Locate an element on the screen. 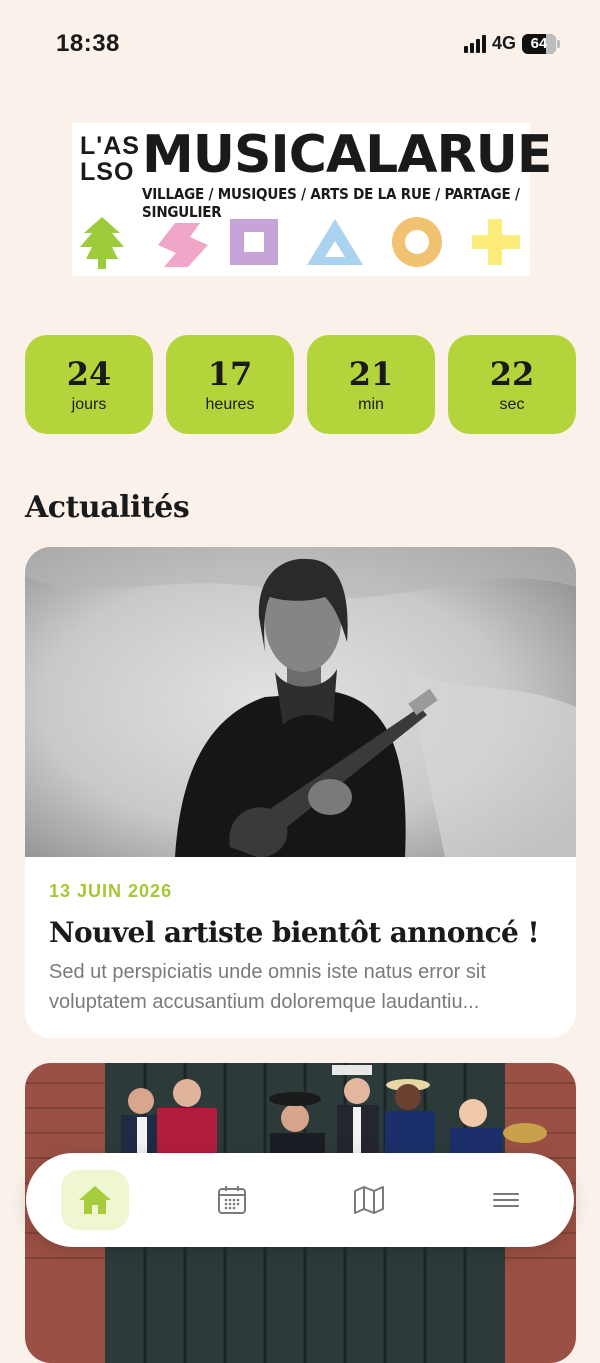 This screenshot has height=1363, width=600. home-icon is located at coordinates (94, 1200).